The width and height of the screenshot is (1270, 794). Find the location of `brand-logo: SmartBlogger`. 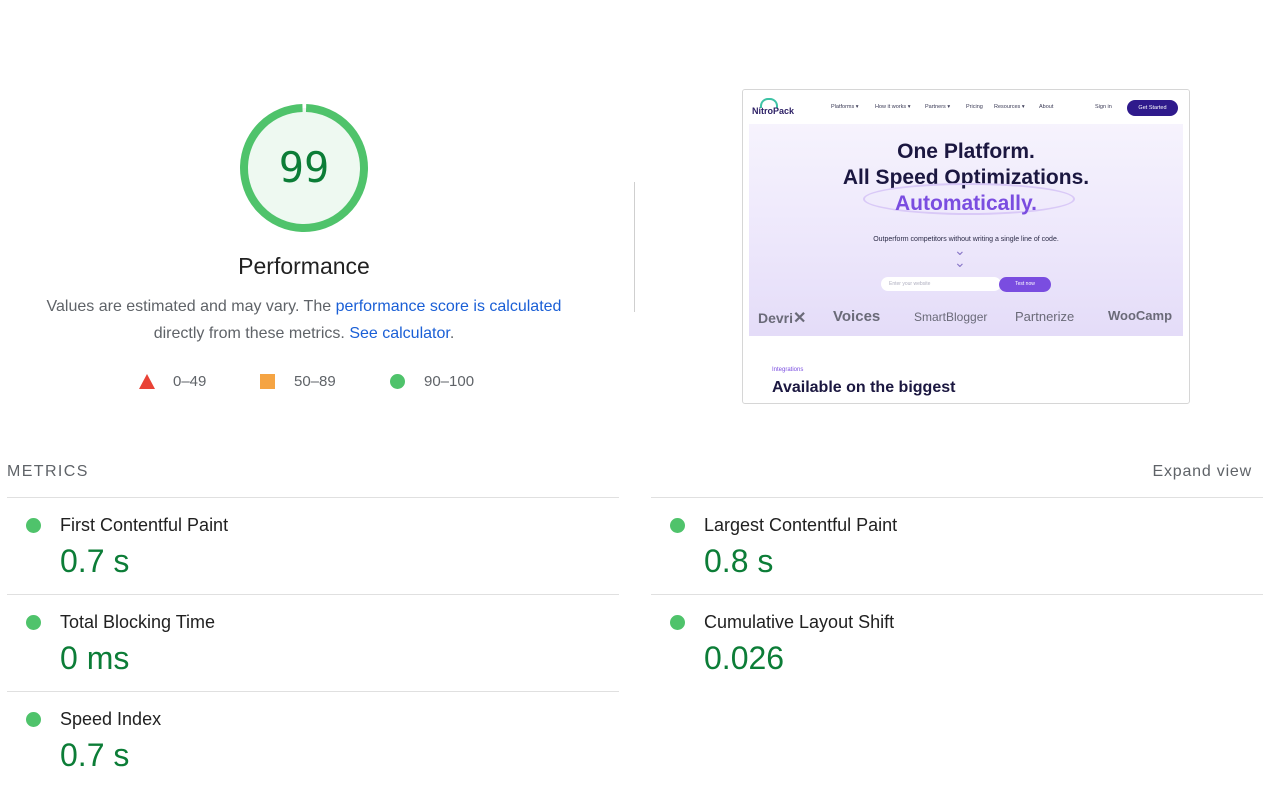

brand-logo: SmartBlogger is located at coordinates (951, 317).